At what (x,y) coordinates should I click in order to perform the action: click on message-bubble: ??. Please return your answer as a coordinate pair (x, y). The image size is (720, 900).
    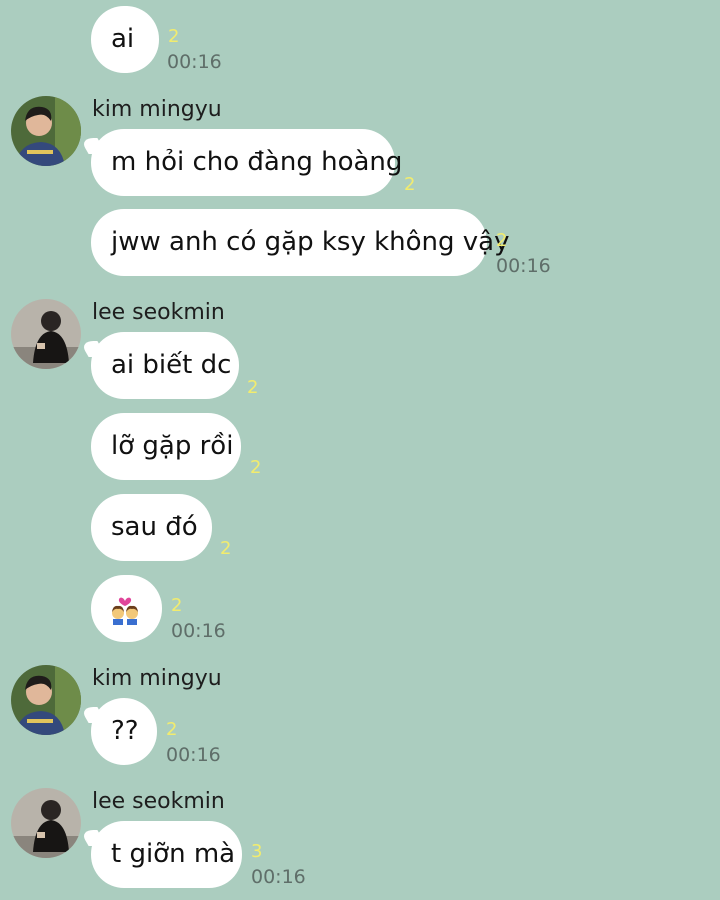
    Looking at the image, I should click on (124, 731).